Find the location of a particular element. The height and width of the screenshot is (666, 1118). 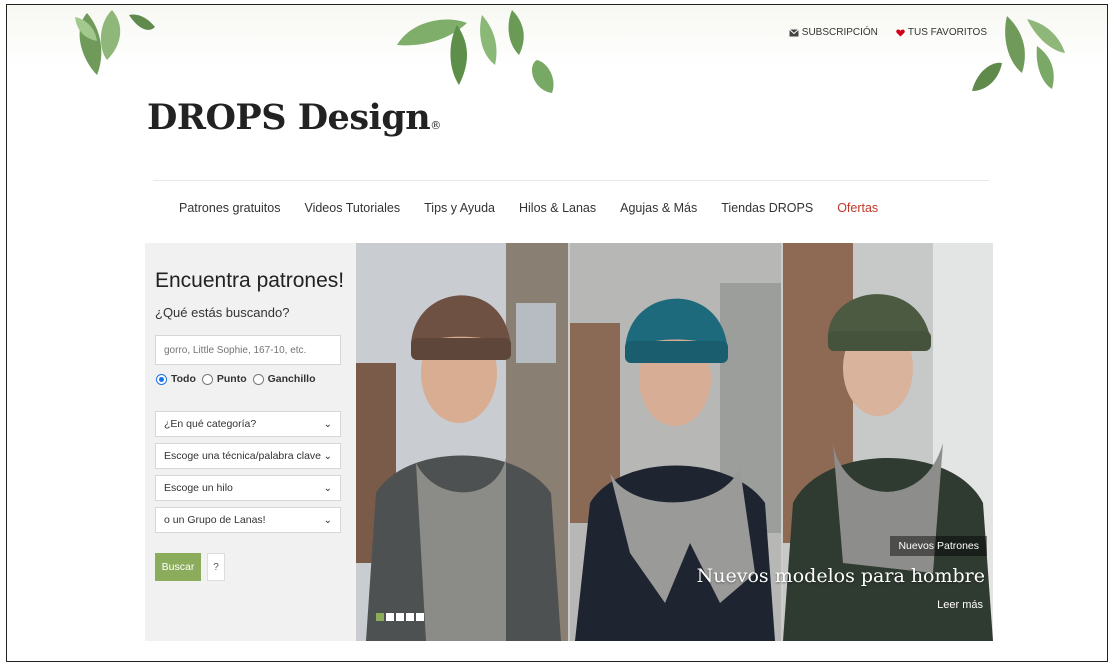

hero-photo-brown-hat is located at coordinates (462, 442).